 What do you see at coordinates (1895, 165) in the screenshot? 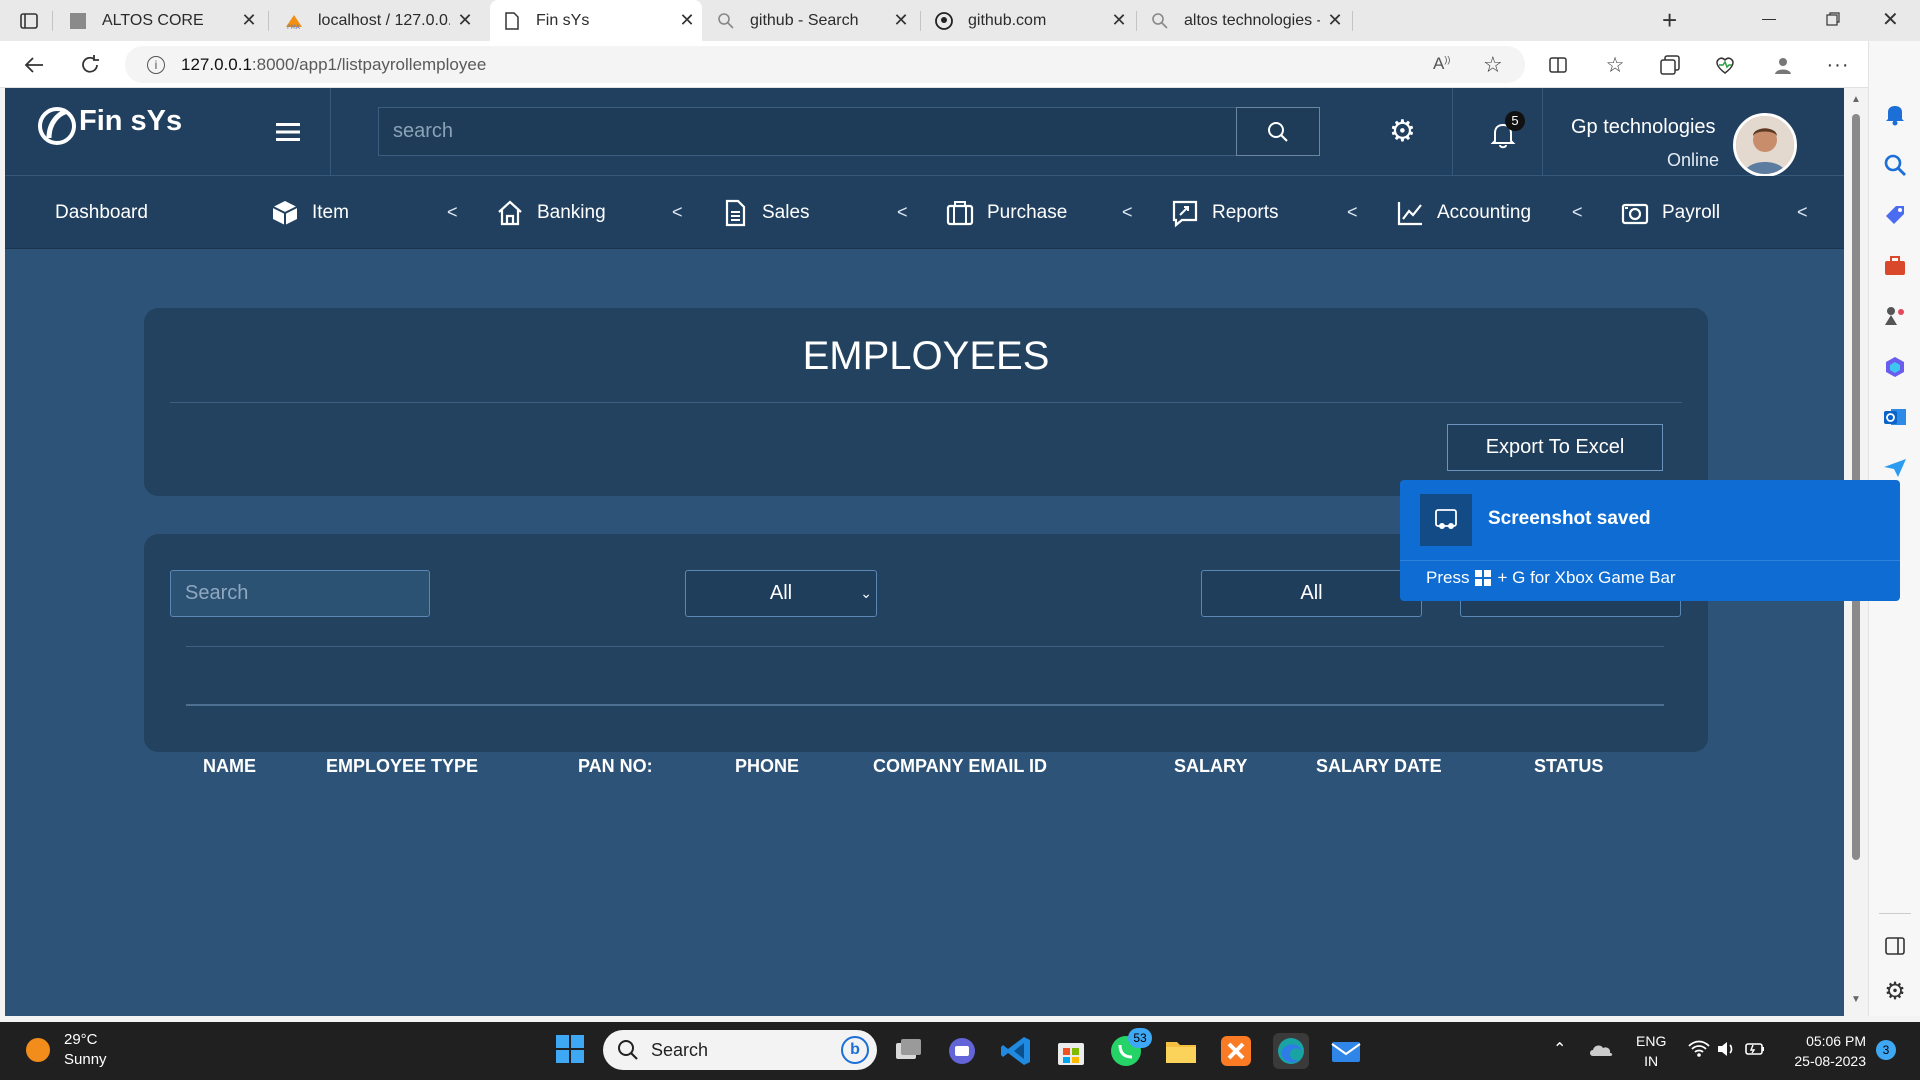
I see `search-icon` at bounding box center [1895, 165].